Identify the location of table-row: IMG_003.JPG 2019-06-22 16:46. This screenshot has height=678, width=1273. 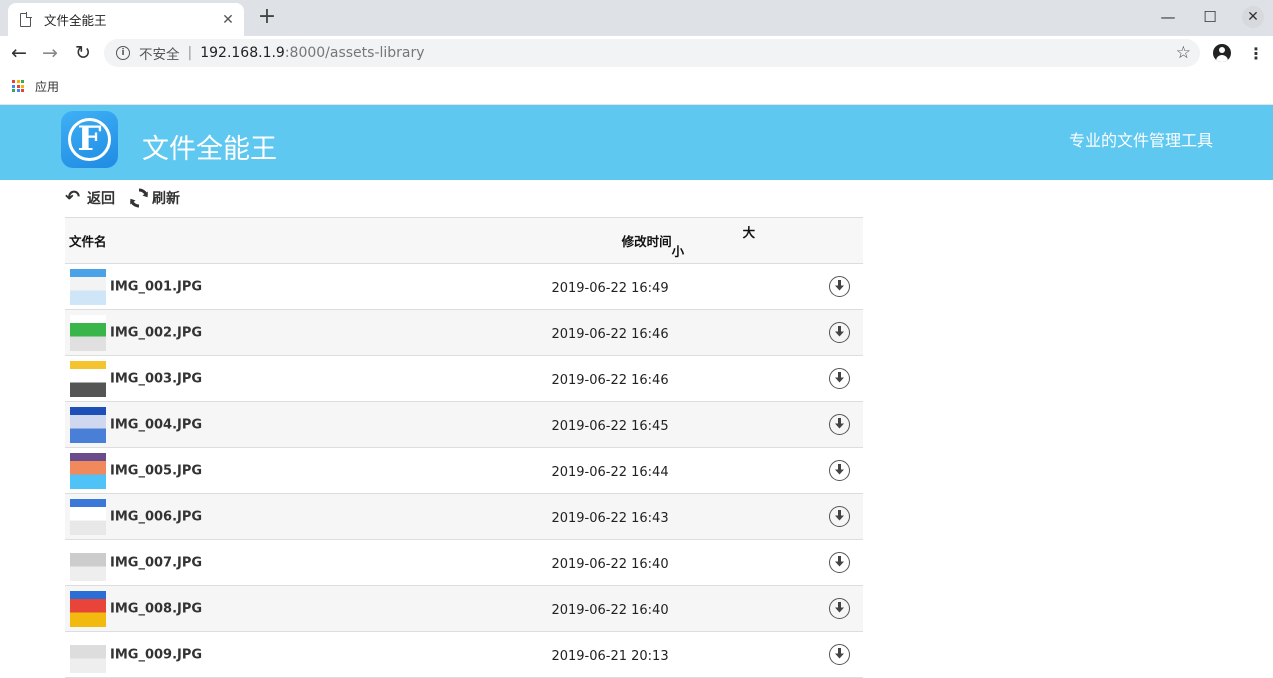
(464, 378).